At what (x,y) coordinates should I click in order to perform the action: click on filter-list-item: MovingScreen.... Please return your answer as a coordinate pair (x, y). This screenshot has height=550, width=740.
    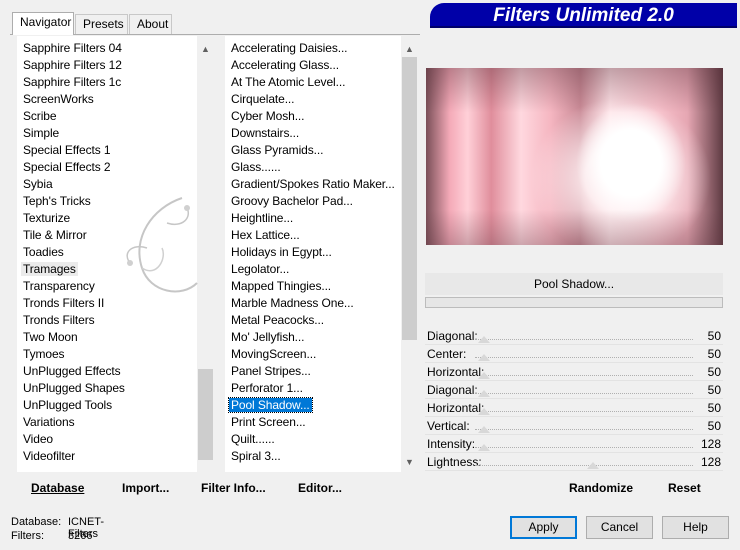
    Looking at the image, I should click on (313, 354).